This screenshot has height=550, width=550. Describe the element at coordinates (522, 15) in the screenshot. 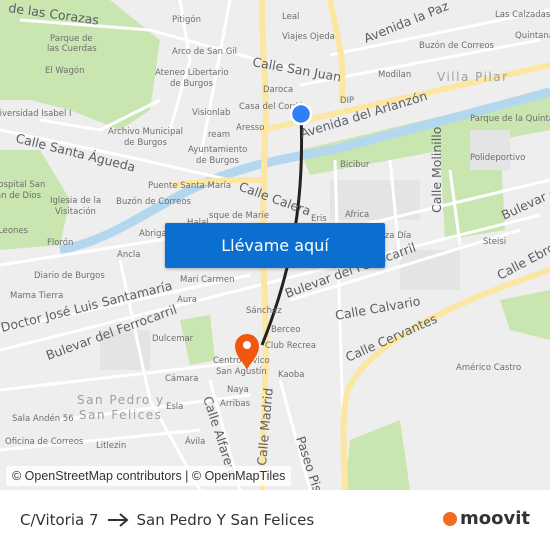

I see `map-label: Las Calzadas` at that location.